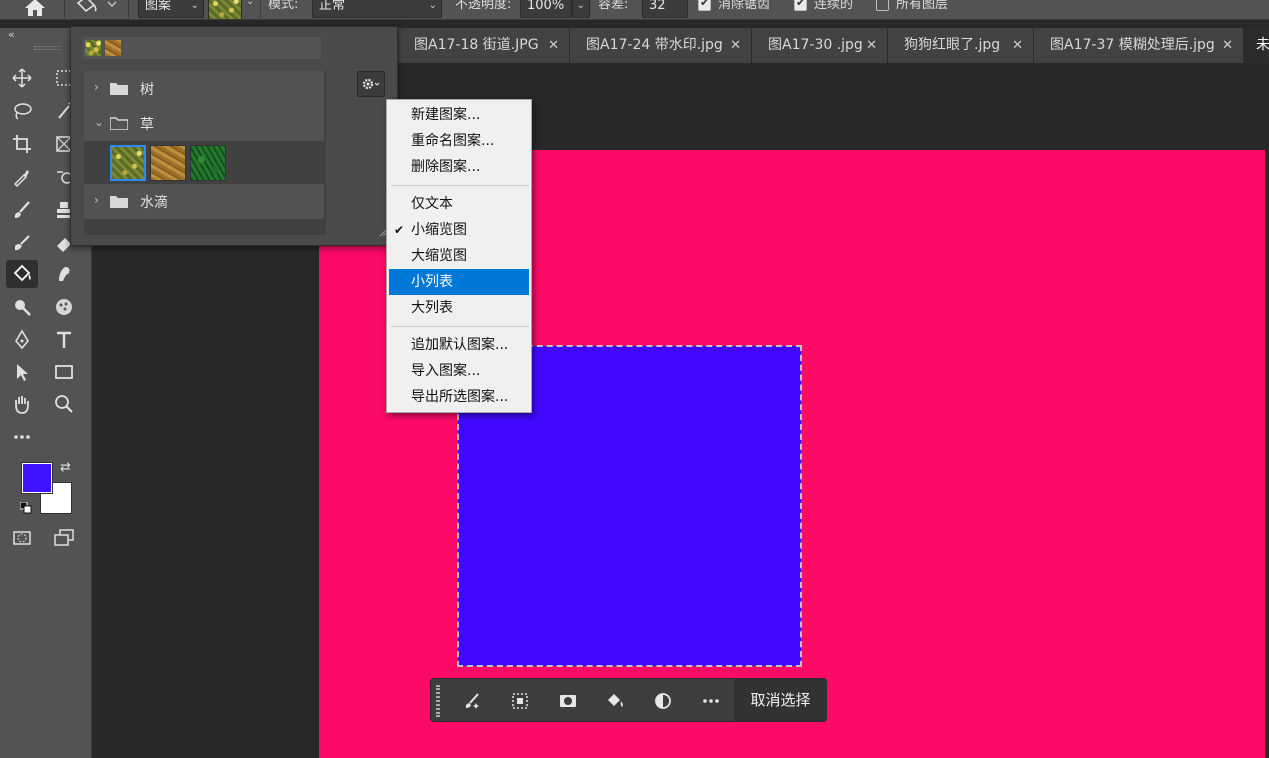 This screenshot has height=758, width=1269. I want to click on tab-document-3: 图A17-30 .jpg ✕, so click(820, 45).